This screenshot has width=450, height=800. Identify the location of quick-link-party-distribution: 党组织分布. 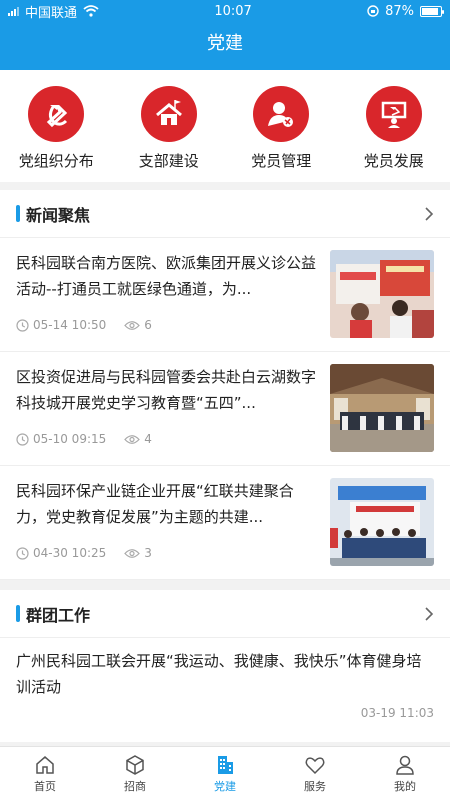
(56, 126).